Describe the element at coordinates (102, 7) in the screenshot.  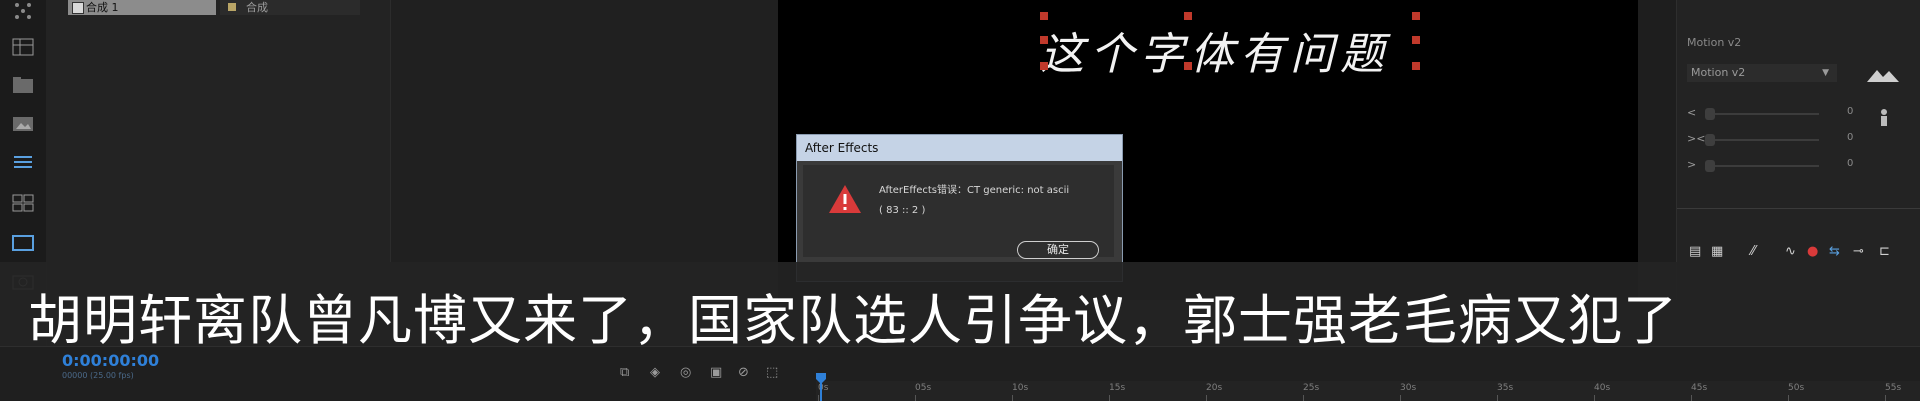
I see `comp-name: 合成 1` at that location.